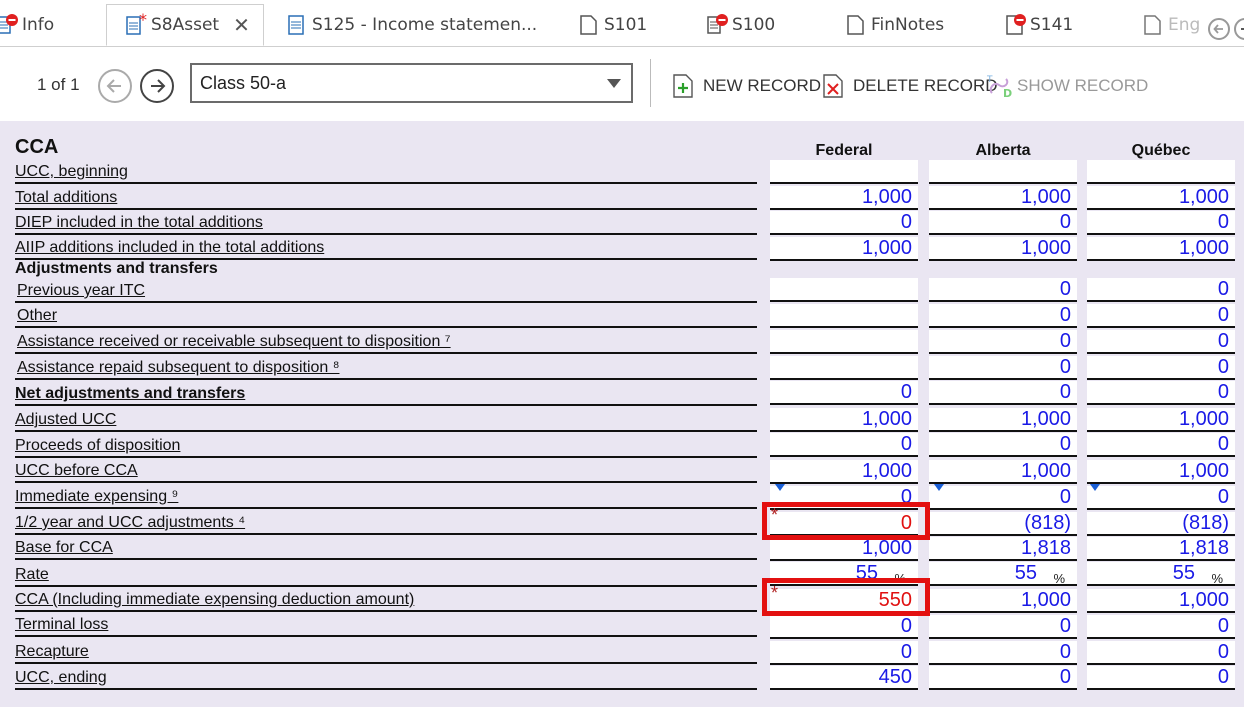 The image size is (1244, 707). Describe the element at coordinates (1239, 29) in the screenshot. I see `tab-scroll-right-icon` at that location.